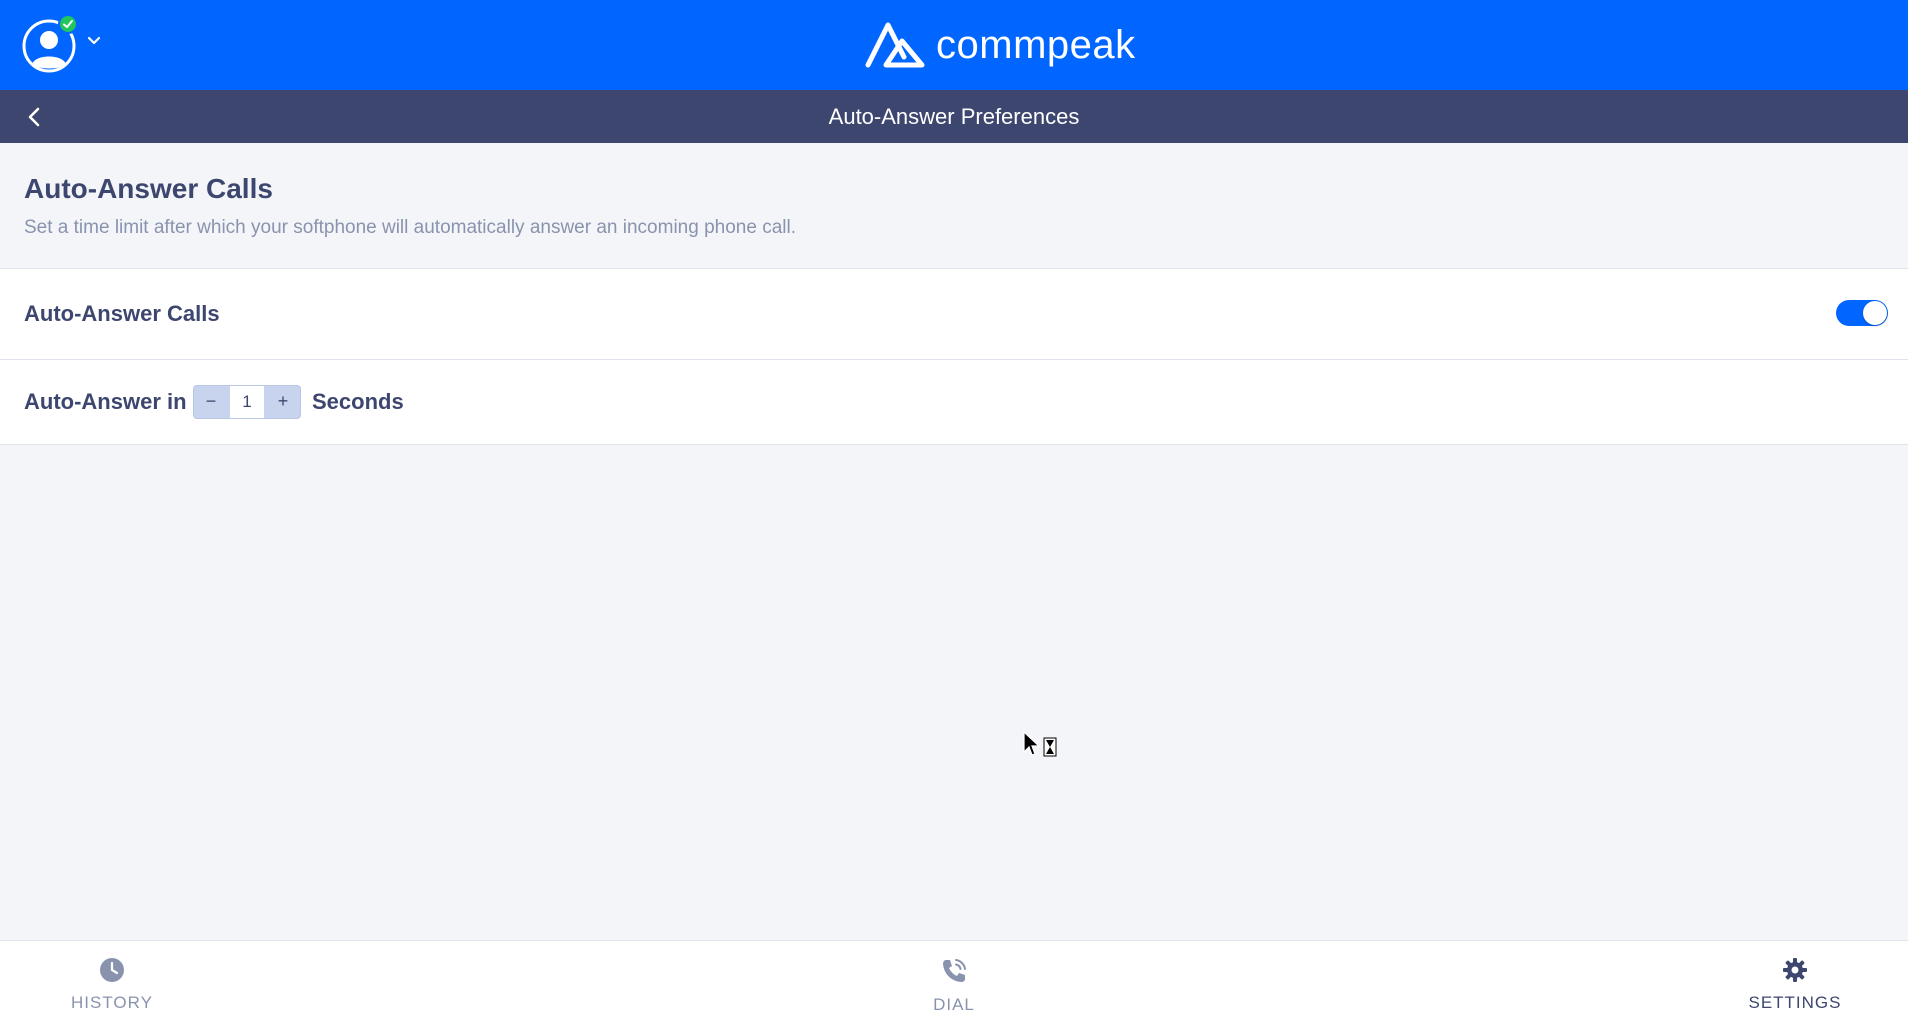  I want to click on auto-answer-toggle, so click(1862, 313).